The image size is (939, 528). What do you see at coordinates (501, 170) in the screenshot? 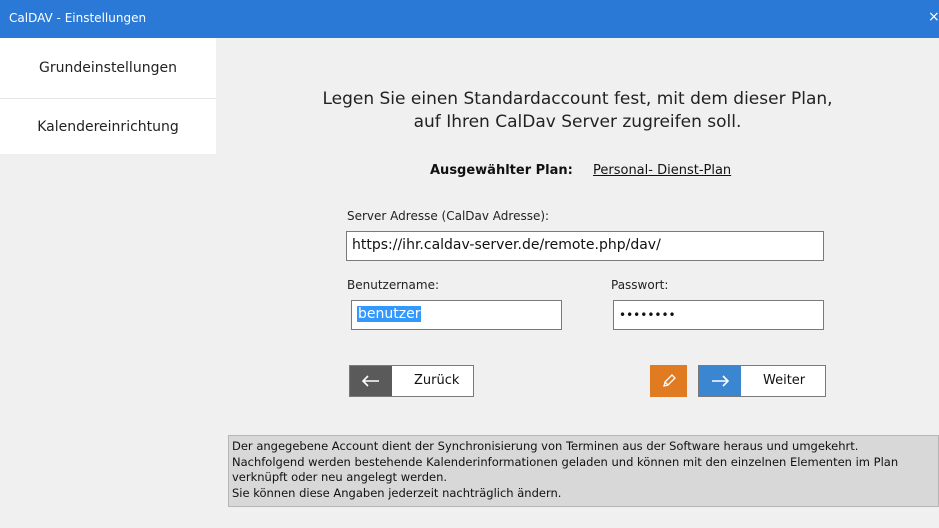
I see `plan-label: Ausgewählter Plan:` at bounding box center [501, 170].